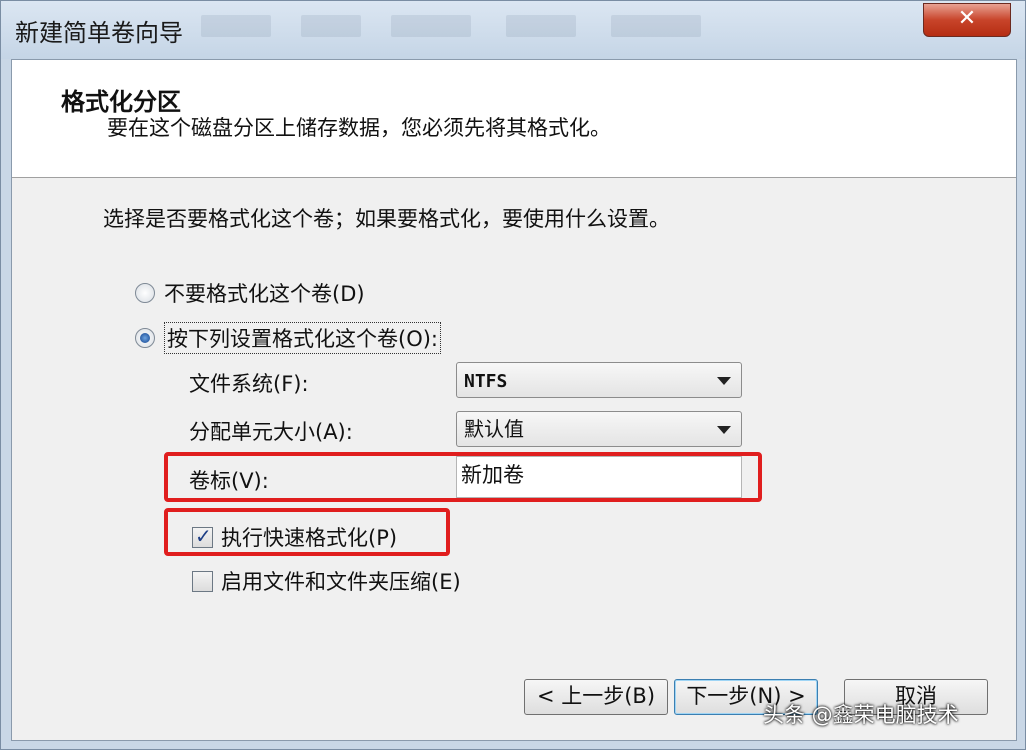 This screenshot has height=750, width=1026. Describe the element at coordinates (145, 293) in the screenshot. I see `radio-button` at that location.